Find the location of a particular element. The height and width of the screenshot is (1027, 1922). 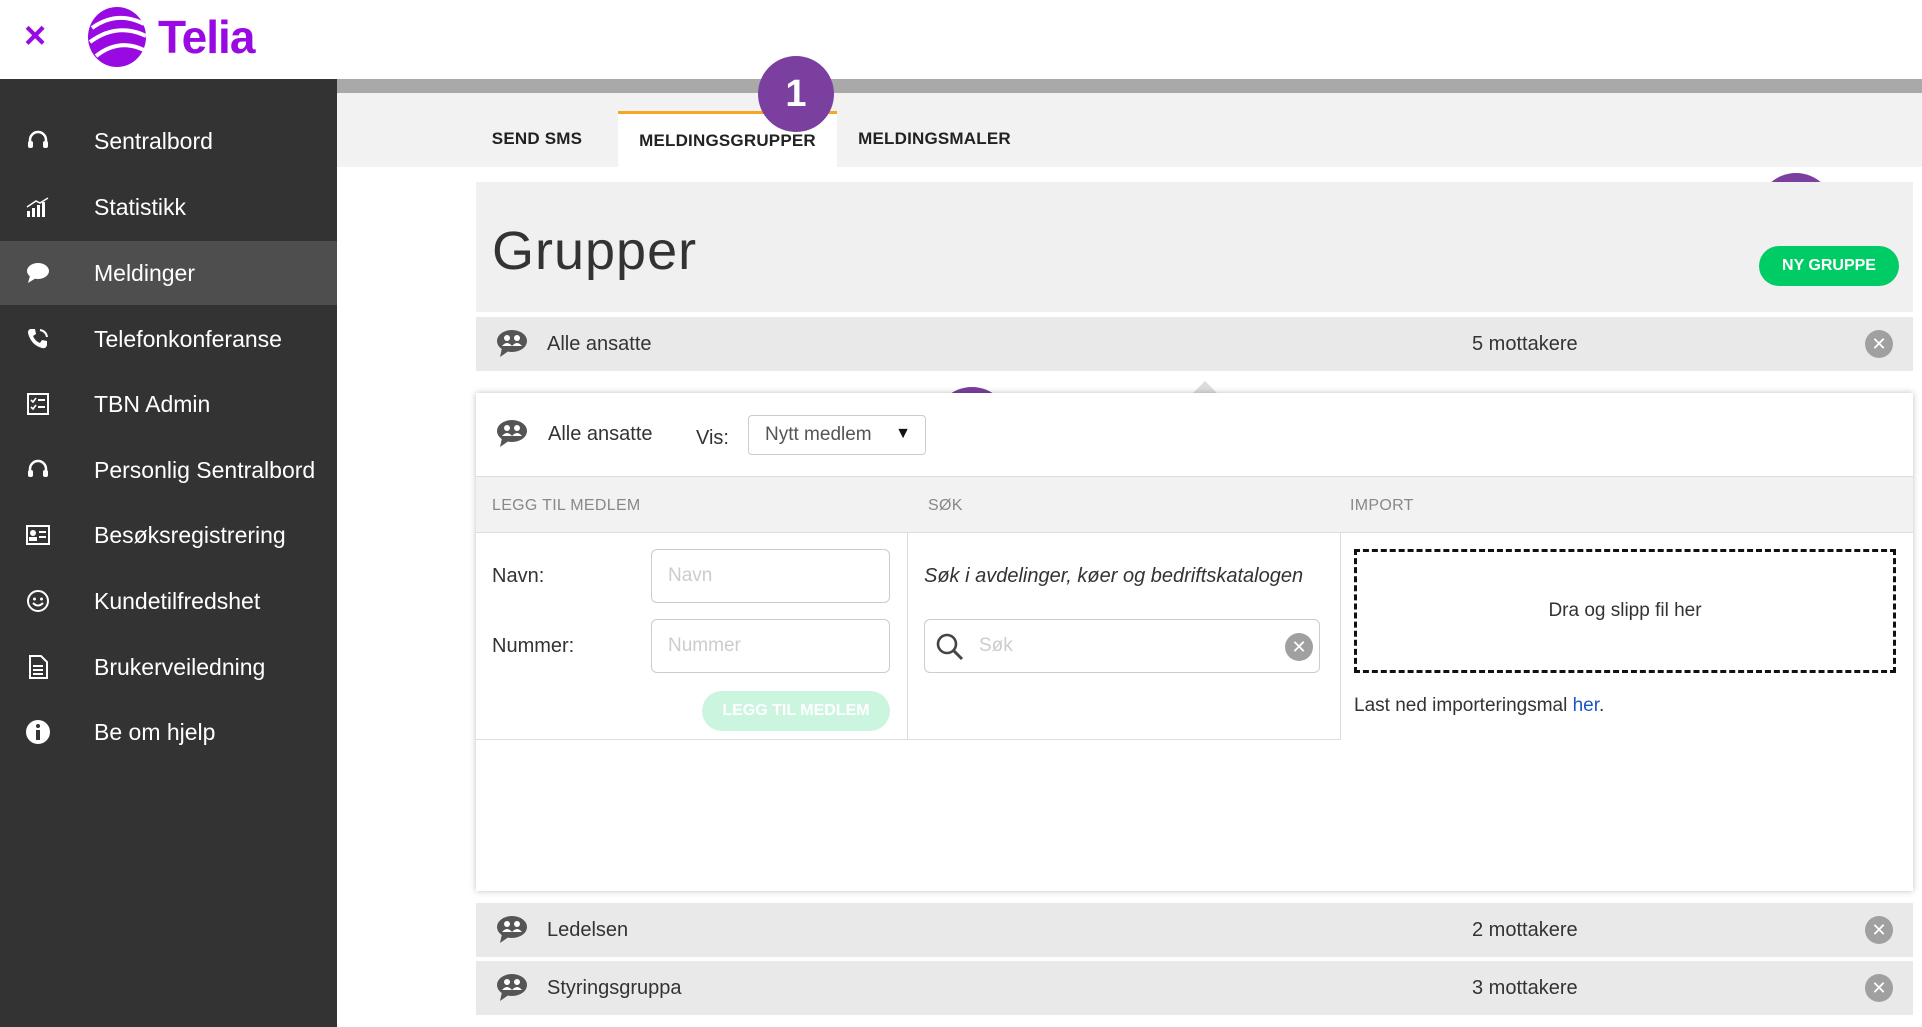

sidebar-item-tbn-admin: TBN Admin is located at coordinates (168, 404).